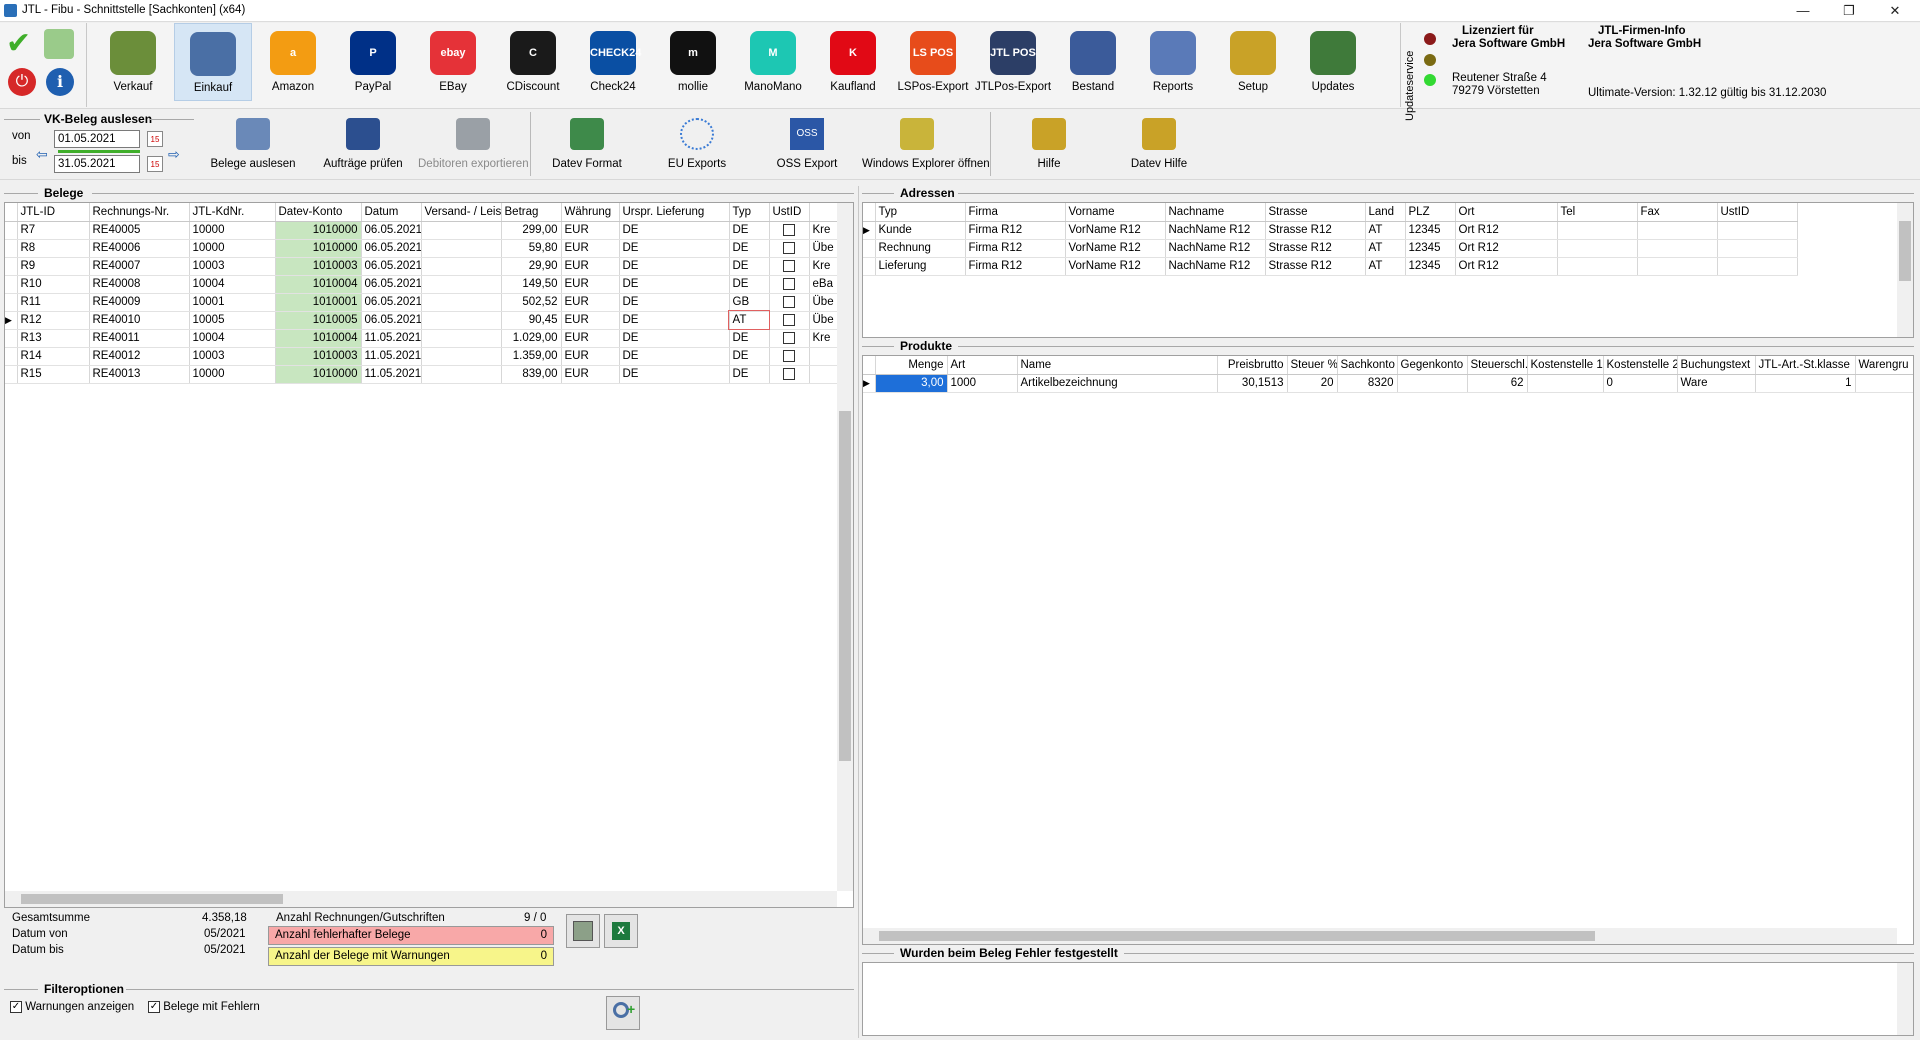  I want to click on action-button-hilfe: Hilfe, so click(1049, 144).